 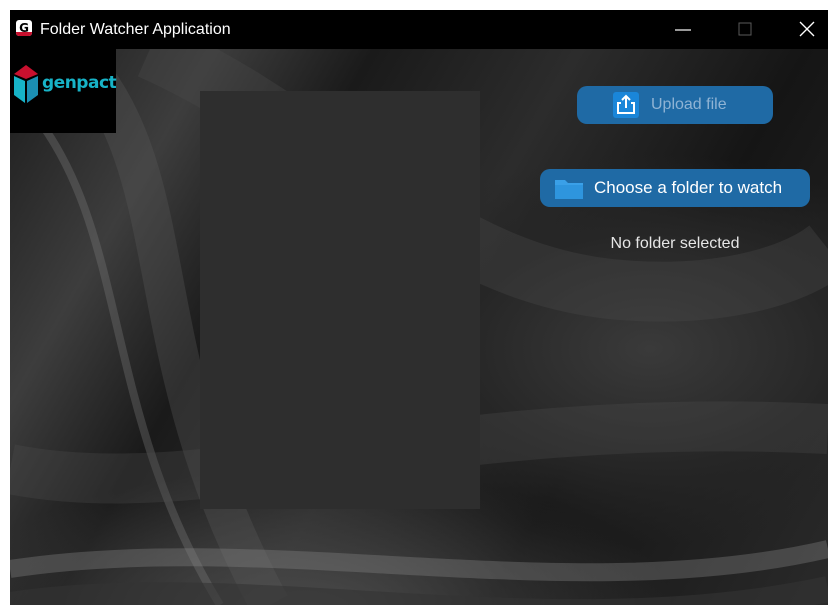 I want to click on close-button, so click(x=806, y=29).